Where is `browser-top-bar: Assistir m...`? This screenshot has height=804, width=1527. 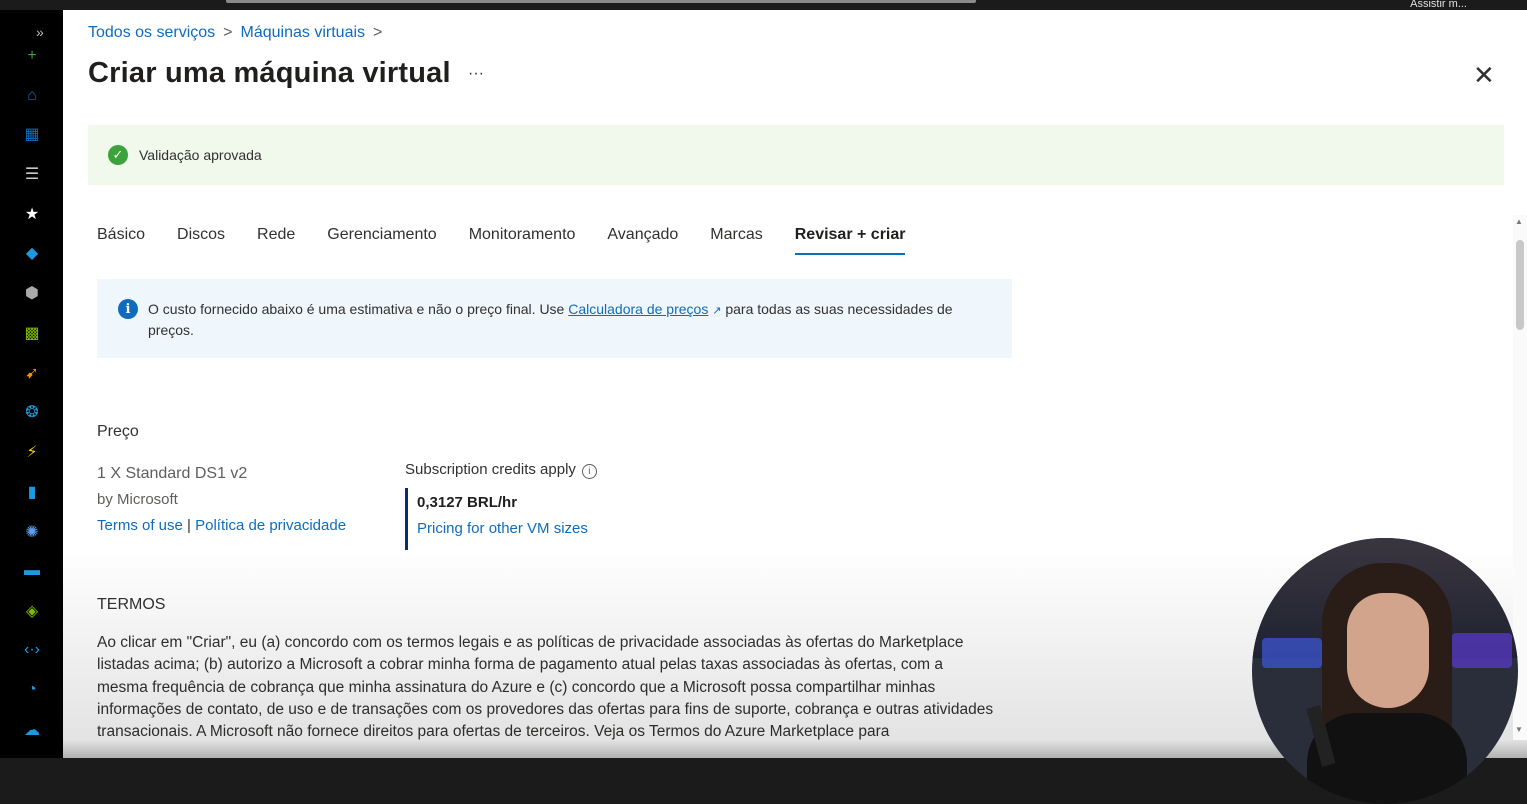
browser-top-bar: Assistir m... is located at coordinates (763, 5).